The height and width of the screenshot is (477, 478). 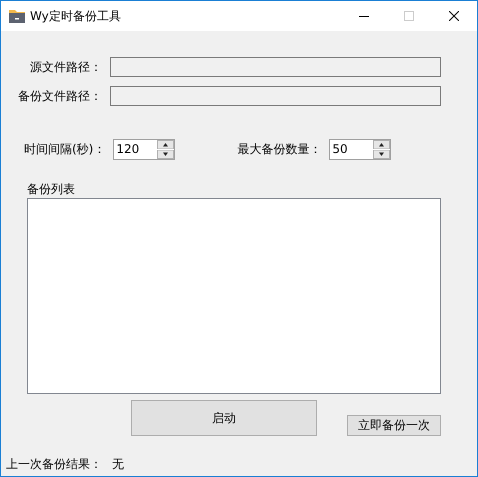 I want to click on field-label: 源文件路径：, so click(x=65, y=67).